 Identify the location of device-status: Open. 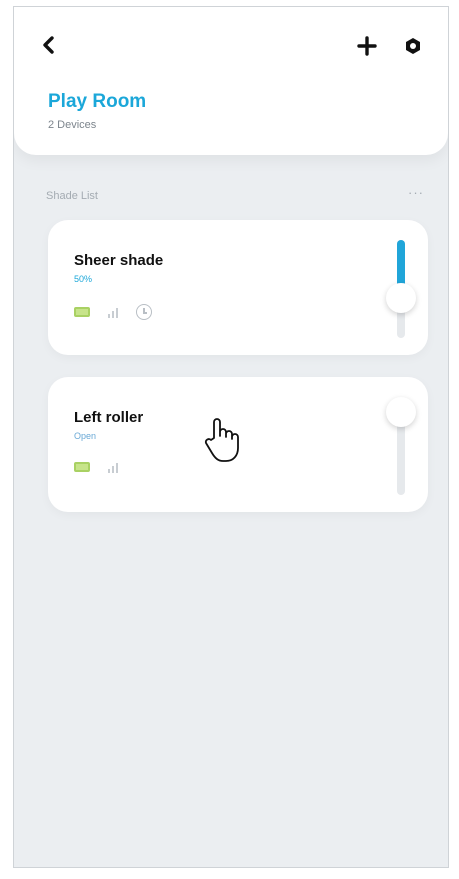
(85, 436).